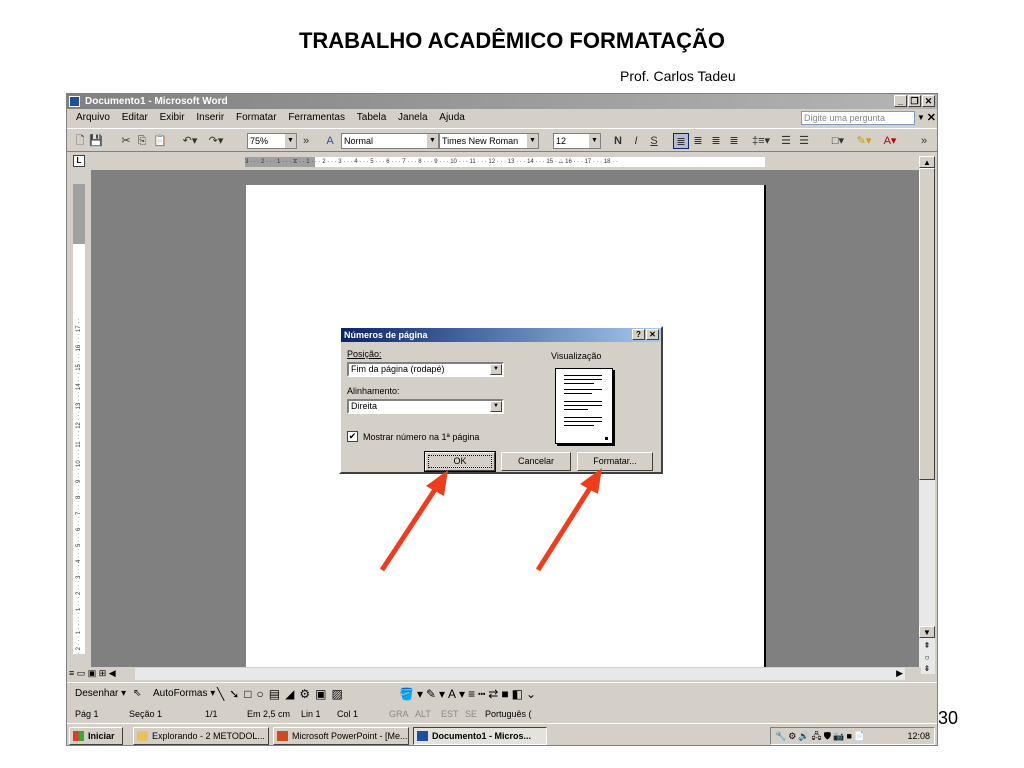  What do you see at coordinates (156, 101) in the screenshot?
I see `window-title: Documento1 - Microsoft Word` at bounding box center [156, 101].